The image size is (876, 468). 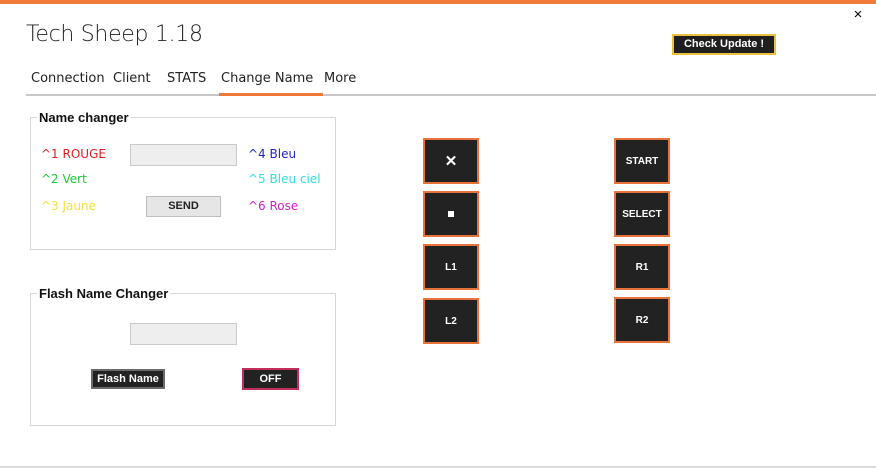 What do you see at coordinates (186, 79) in the screenshot?
I see `tab-stats: STATS` at bounding box center [186, 79].